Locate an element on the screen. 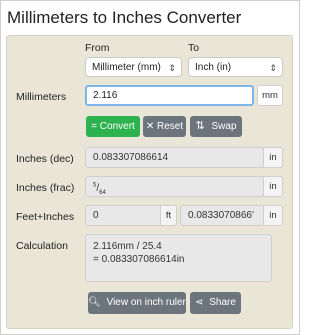  swap-label: Swap is located at coordinates (224, 126).